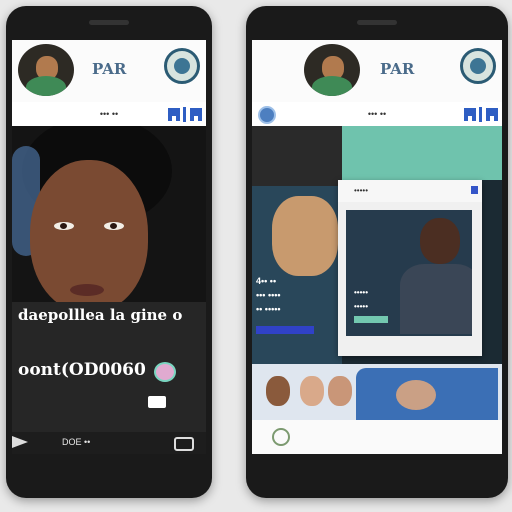 Image resolution: width=512 pixels, height=512 pixels. I want to click on popup-header: •••••, so click(410, 191).